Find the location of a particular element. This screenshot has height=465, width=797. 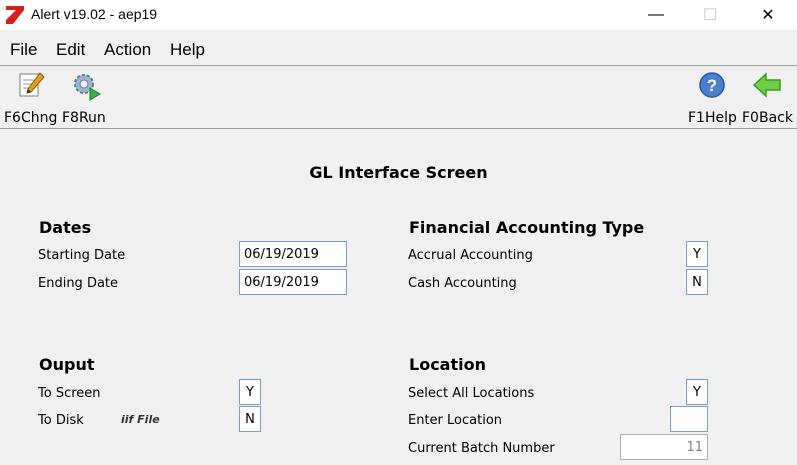

menu-file: File is located at coordinates (23, 50).